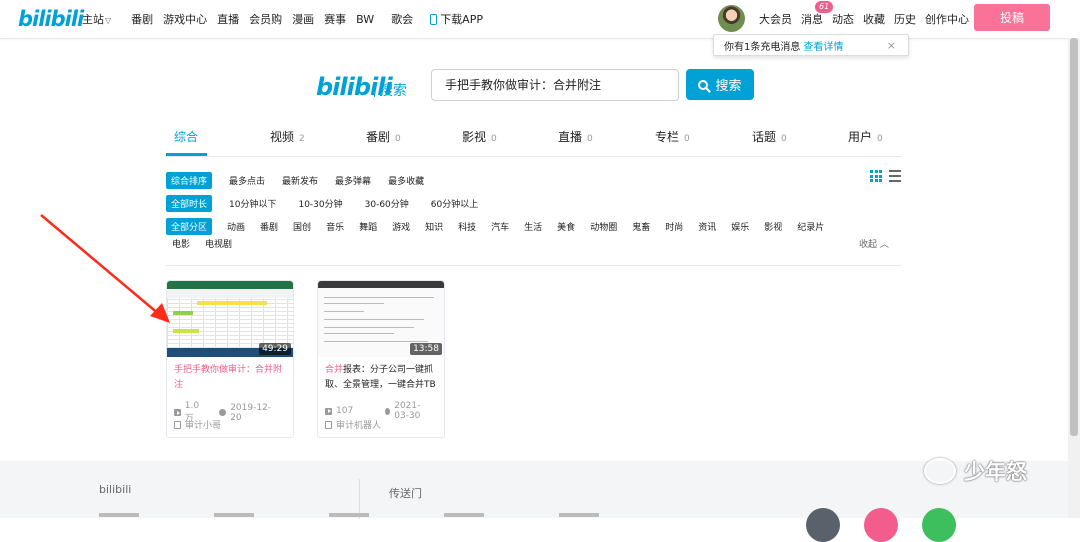 Image resolution: width=1080 pixels, height=542 pixels. I want to click on watermark-text: 少年怒, so click(995, 472).